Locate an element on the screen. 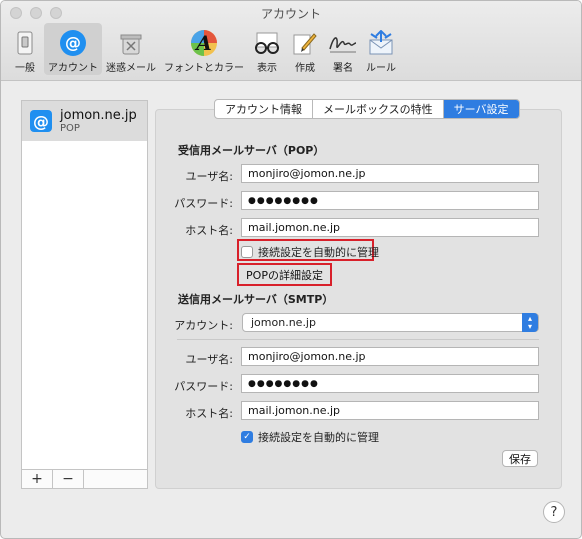 The width and height of the screenshot is (582, 539). toolbar-viewing: 表示 is located at coordinates (267, 49).